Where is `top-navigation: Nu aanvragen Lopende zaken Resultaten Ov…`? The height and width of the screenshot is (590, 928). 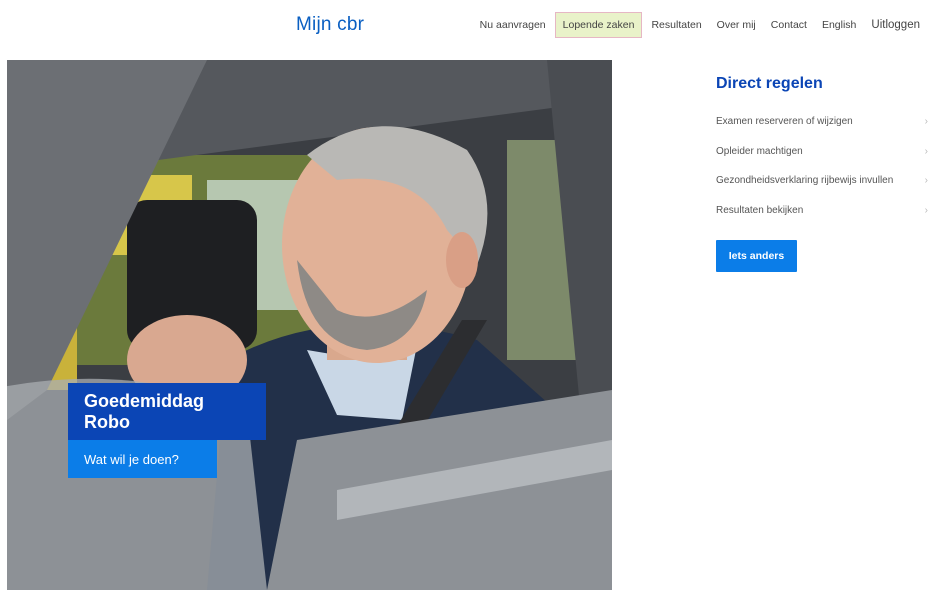 top-navigation: Nu aanvragen Lopende zaken Resultaten Ov… is located at coordinates (700, 25).